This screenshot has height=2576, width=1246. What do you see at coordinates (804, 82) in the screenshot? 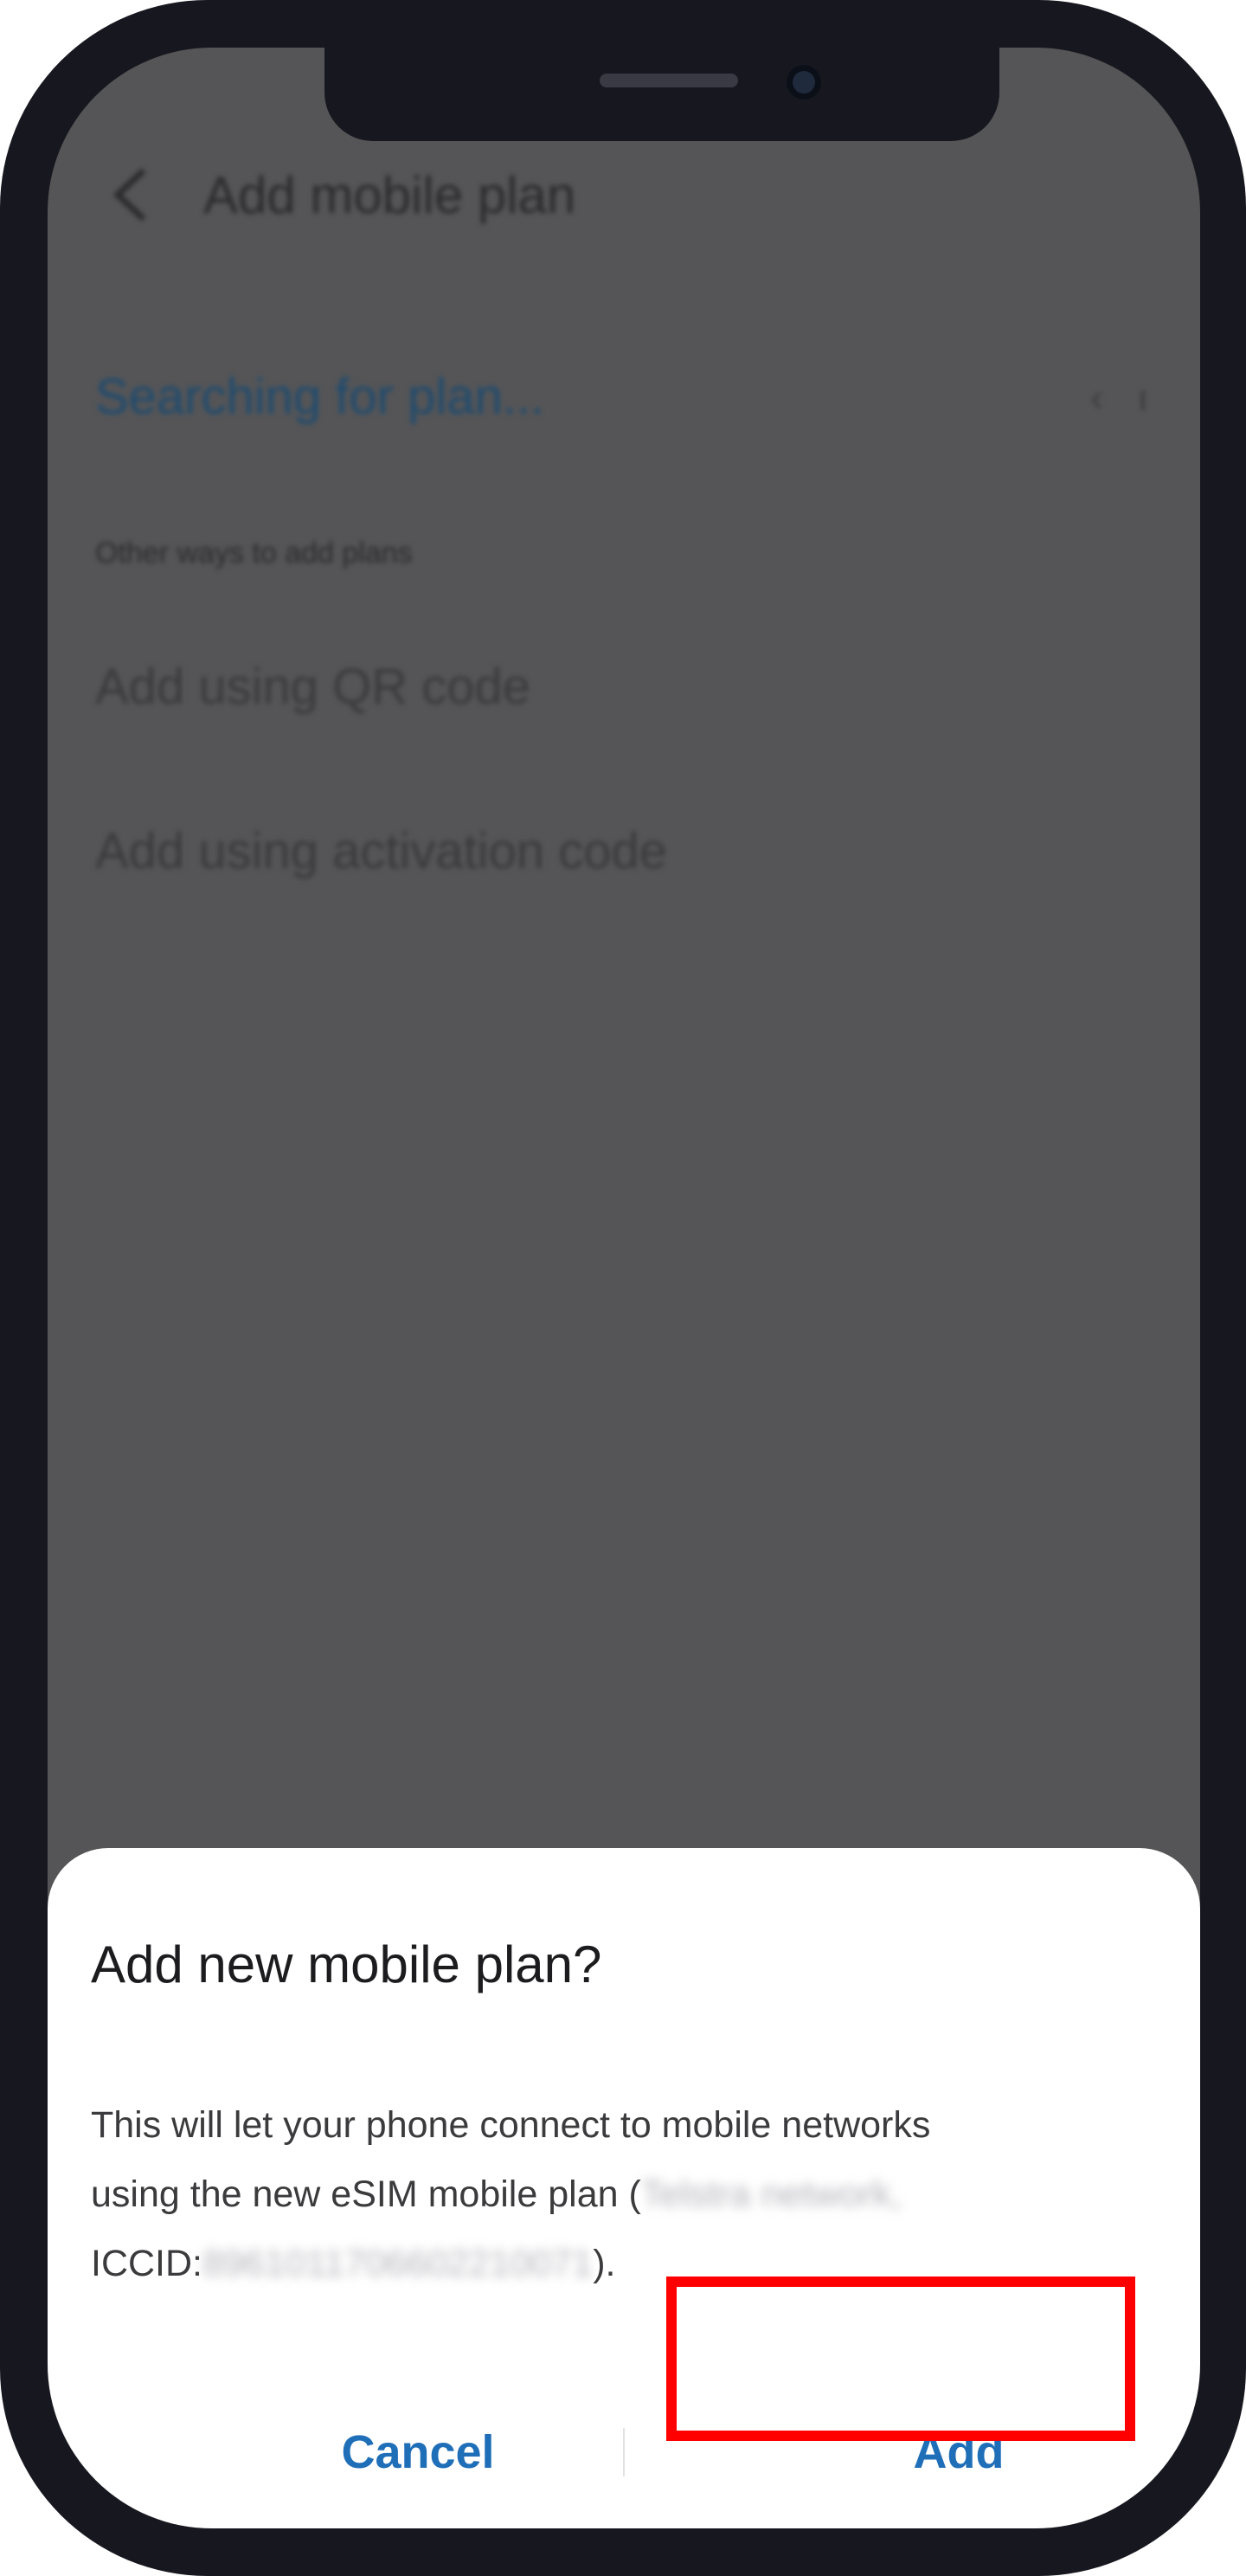
I see `front-camera` at bounding box center [804, 82].